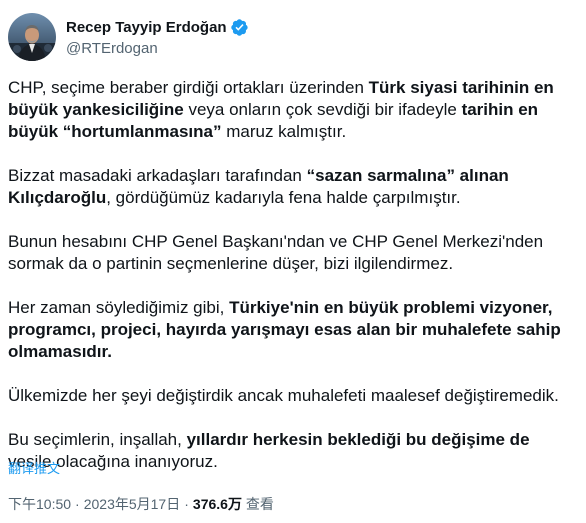  I want to click on tweet-meta: 下午10:50 · 2023年5月17日 · 376.6万 查看, so click(141, 504).